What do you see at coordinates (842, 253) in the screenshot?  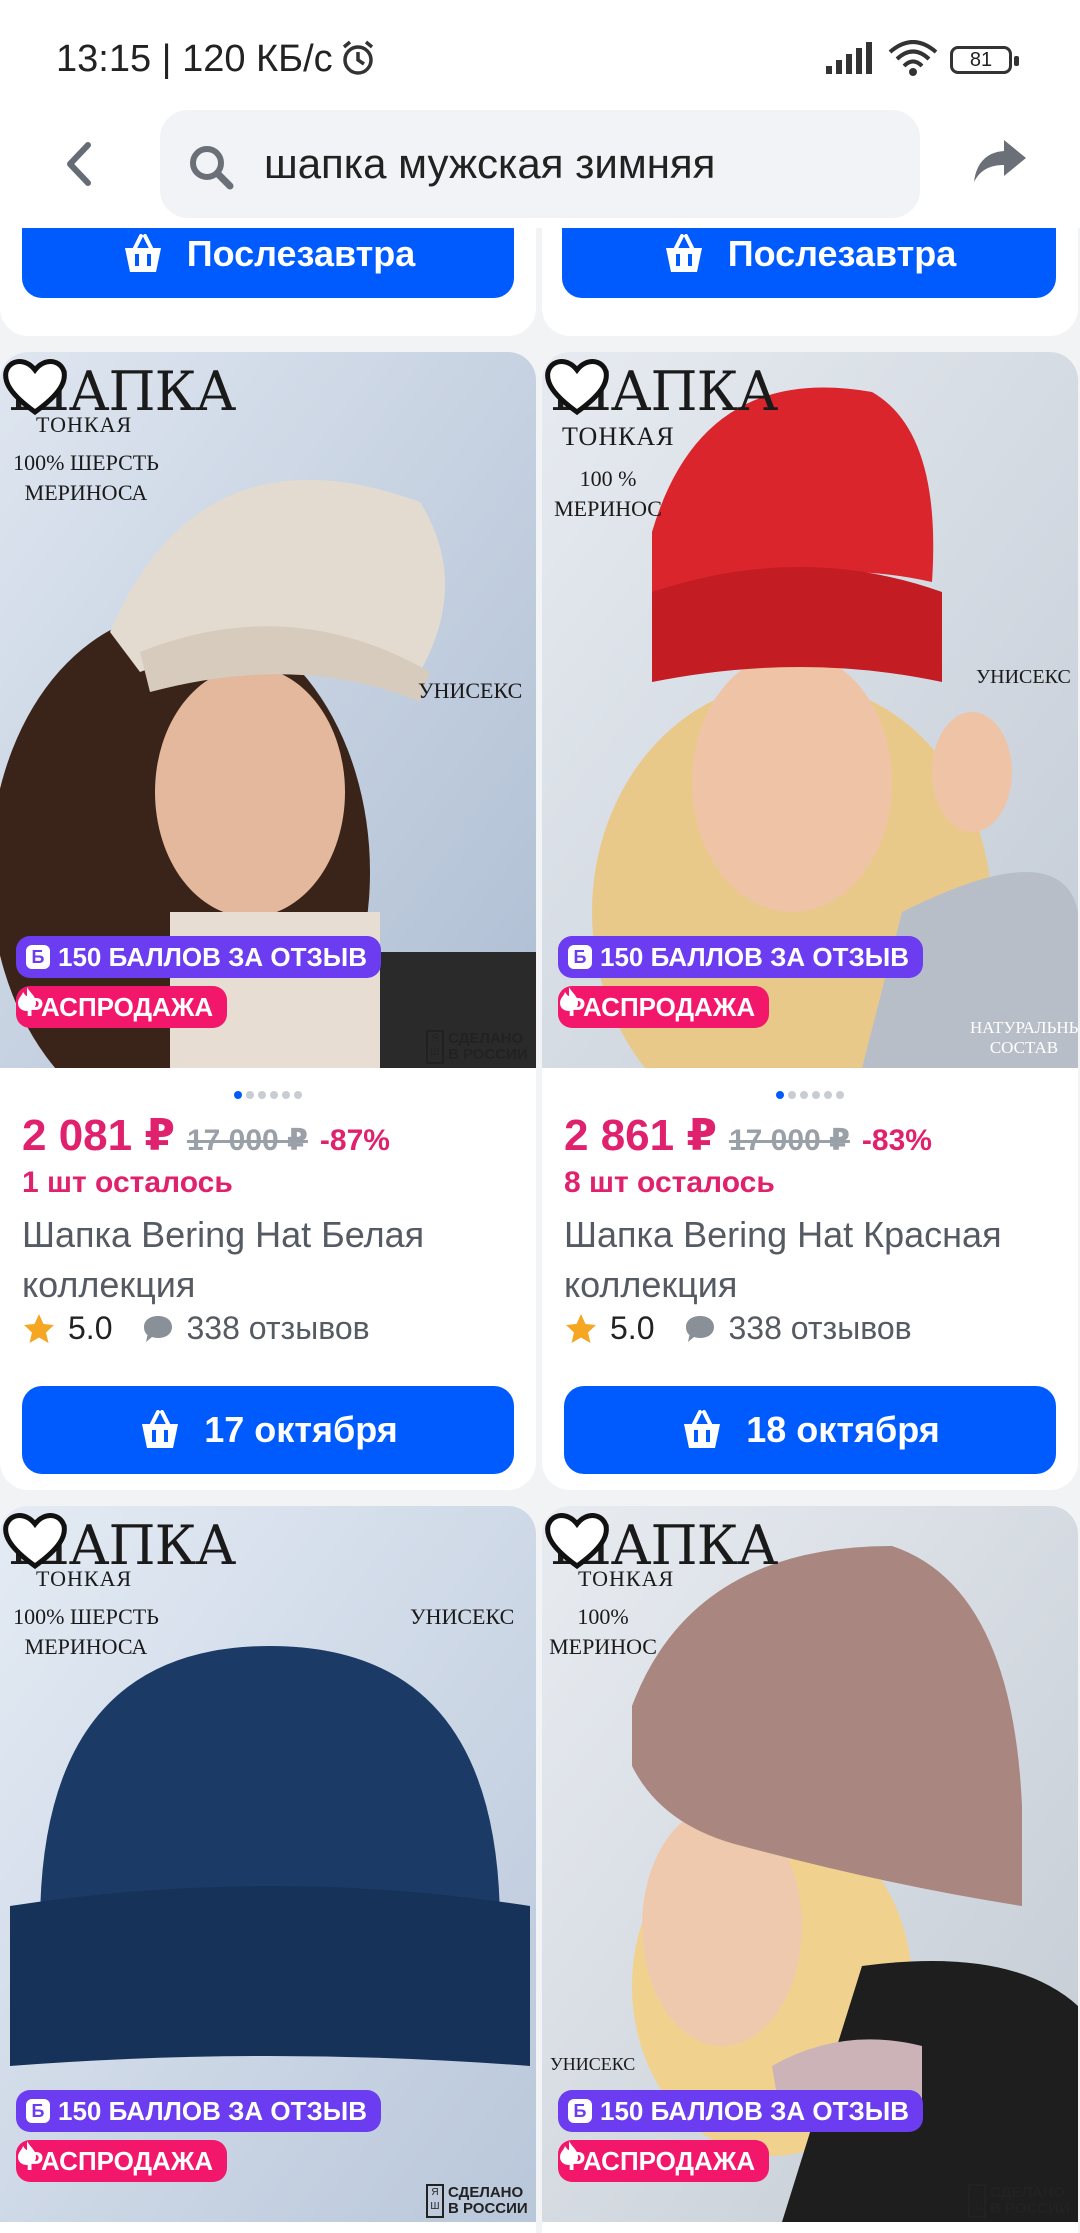 I see `delivery-date: Послезавтра` at bounding box center [842, 253].